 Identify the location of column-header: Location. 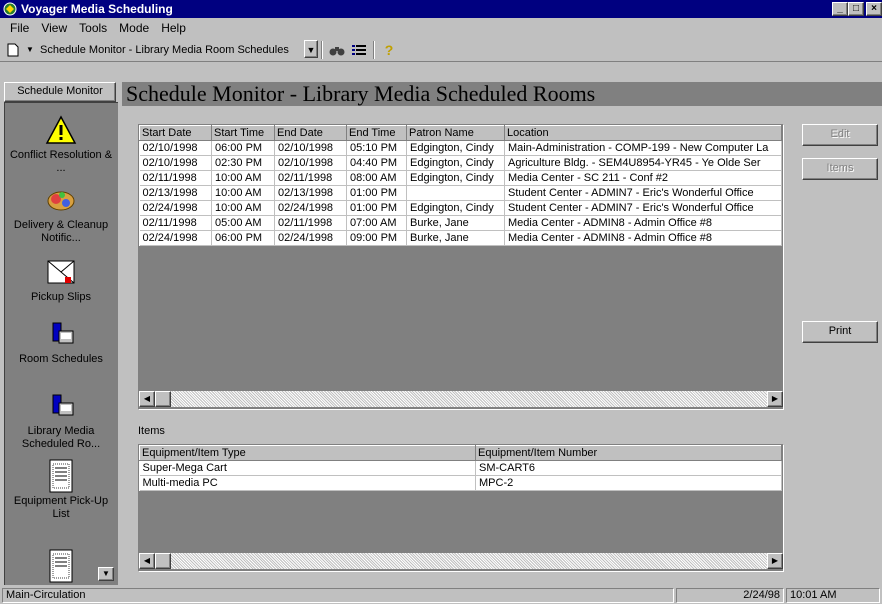
(643, 133).